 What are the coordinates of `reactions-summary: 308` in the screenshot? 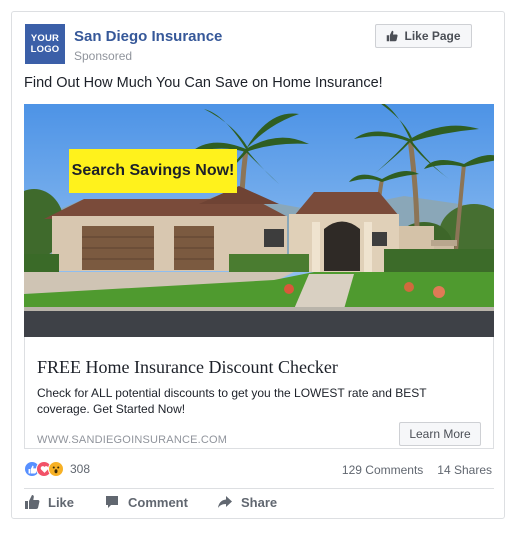 It's located at (57, 469).